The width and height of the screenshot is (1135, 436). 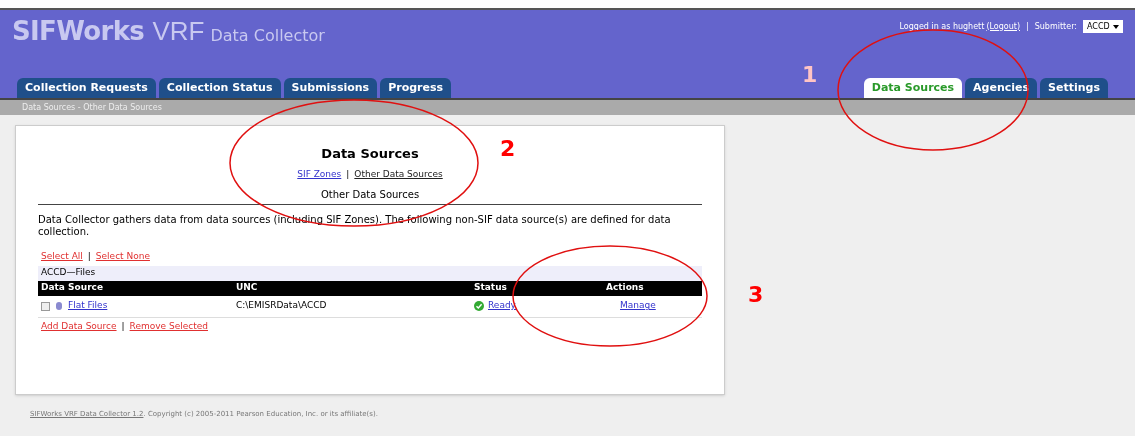 What do you see at coordinates (86, 88) in the screenshot?
I see `nav-tab: Collection Requests` at bounding box center [86, 88].